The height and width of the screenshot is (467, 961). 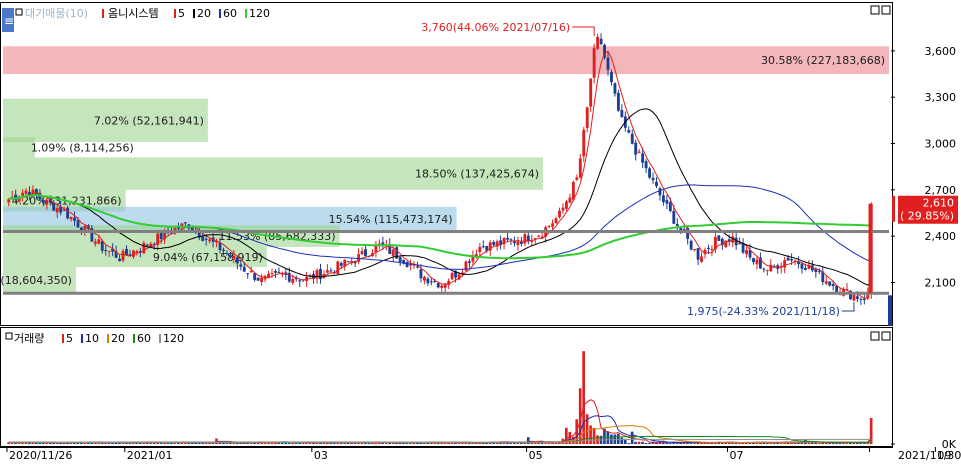 I want to click on volume-legend: 거래량 5 10 20 60 120, so click(x=94, y=338).